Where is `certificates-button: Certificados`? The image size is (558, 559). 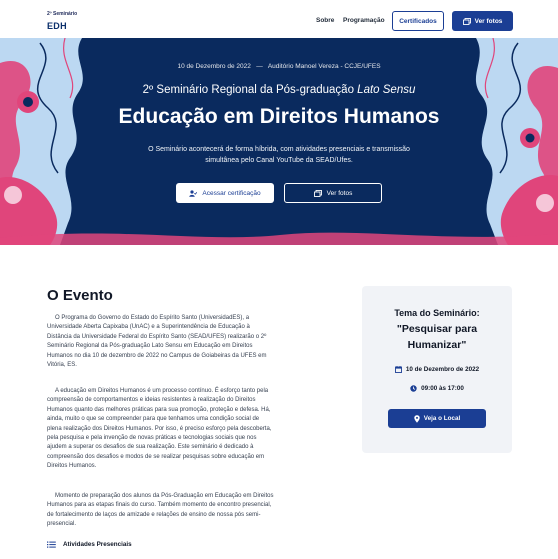
certificates-button: Certificados is located at coordinates (418, 21).